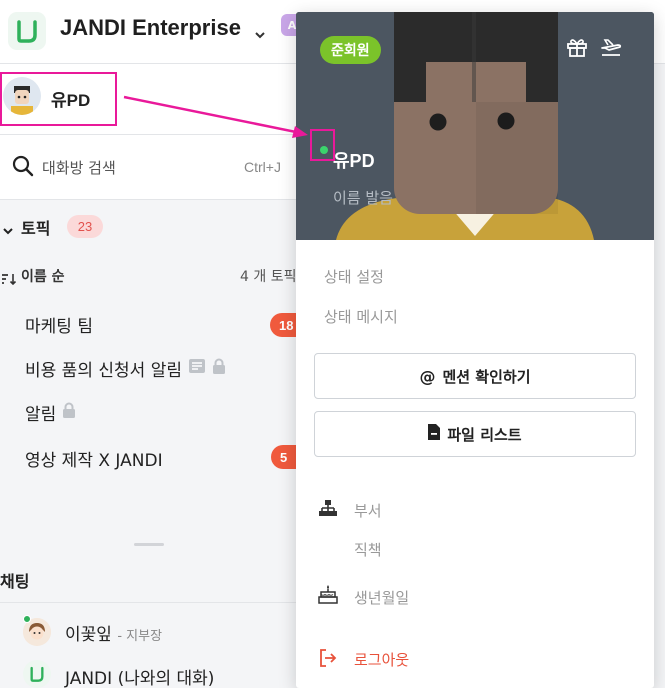 The image size is (665, 688). What do you see at coordinates (59, 327) in the screenshot?
I see `topic-name: 마케팅 팀` at bounding box center [59, 327].